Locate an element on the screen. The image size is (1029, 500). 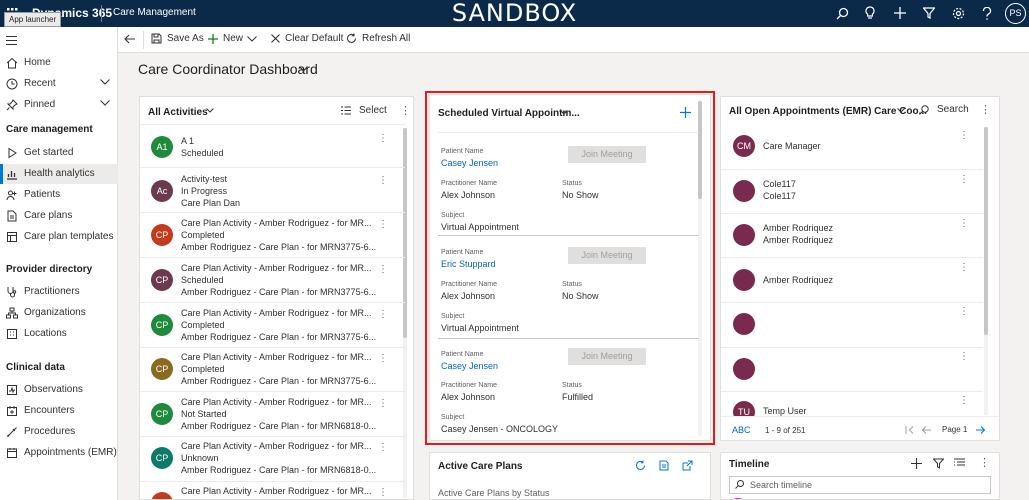
lightbulb-icon is located at coordinates (870, 13).